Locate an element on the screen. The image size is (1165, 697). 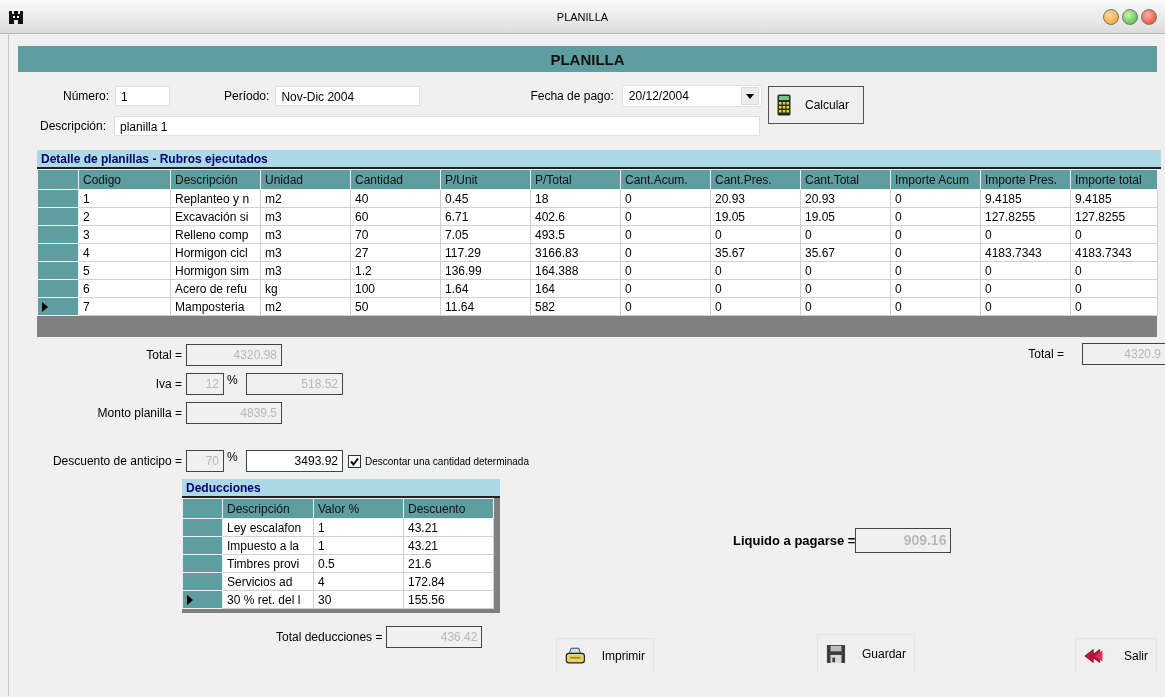
print-button: Imprimir is located at coordinates (605, 655).